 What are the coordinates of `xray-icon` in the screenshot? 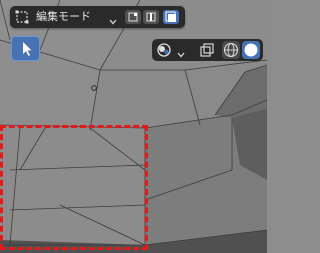 It's located at (207, 50).